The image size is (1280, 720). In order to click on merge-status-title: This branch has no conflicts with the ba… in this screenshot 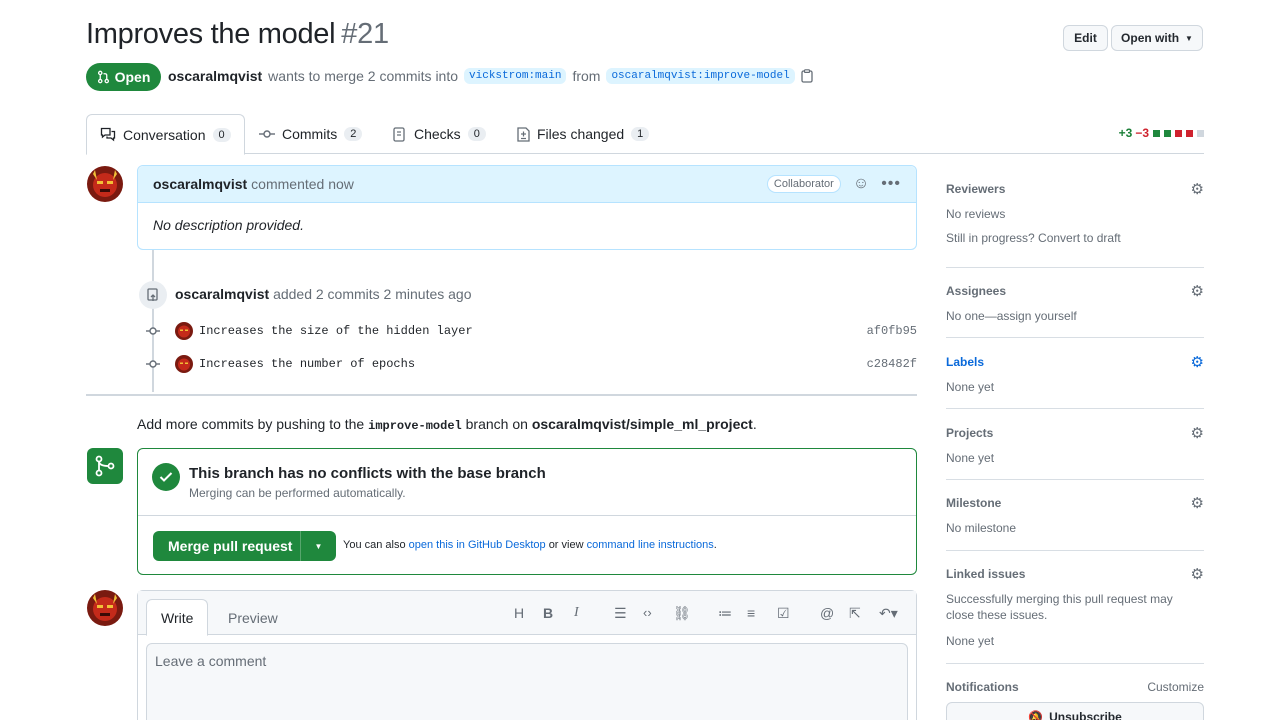, I will do `click(367, 473)`.